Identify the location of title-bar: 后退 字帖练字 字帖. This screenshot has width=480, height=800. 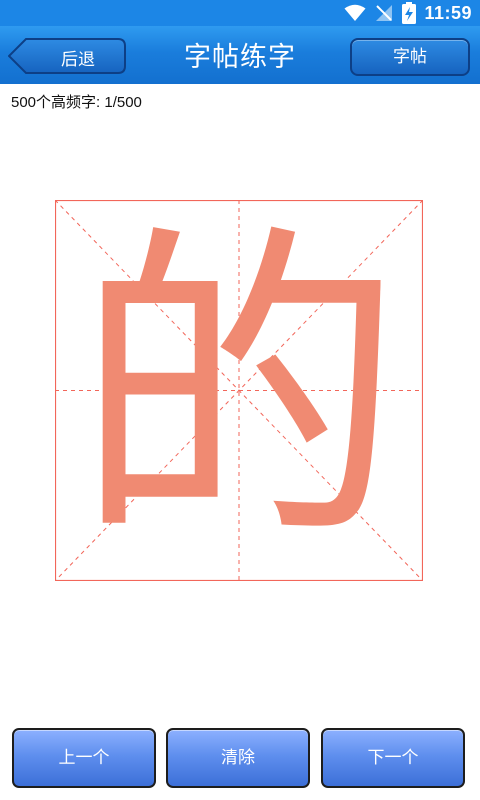
(240, 55).